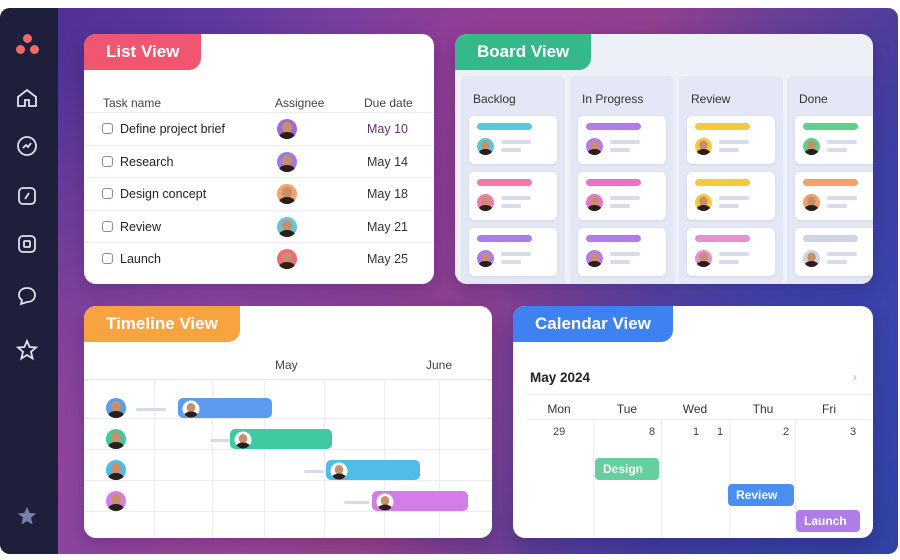  Describe the element at coordinates (828, 521) in the screenshot. I see `calendar-event-launch: Launch` at that location.